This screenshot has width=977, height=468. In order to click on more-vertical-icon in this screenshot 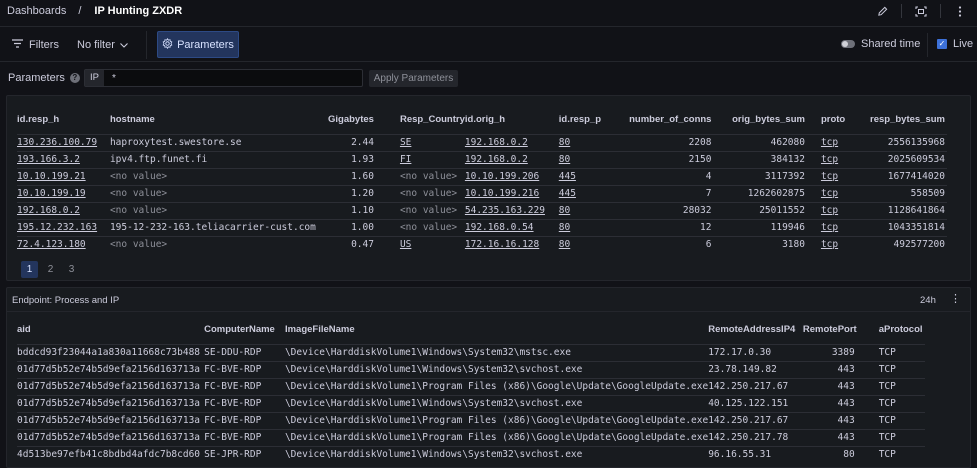, I will do `click(960, 11)`.